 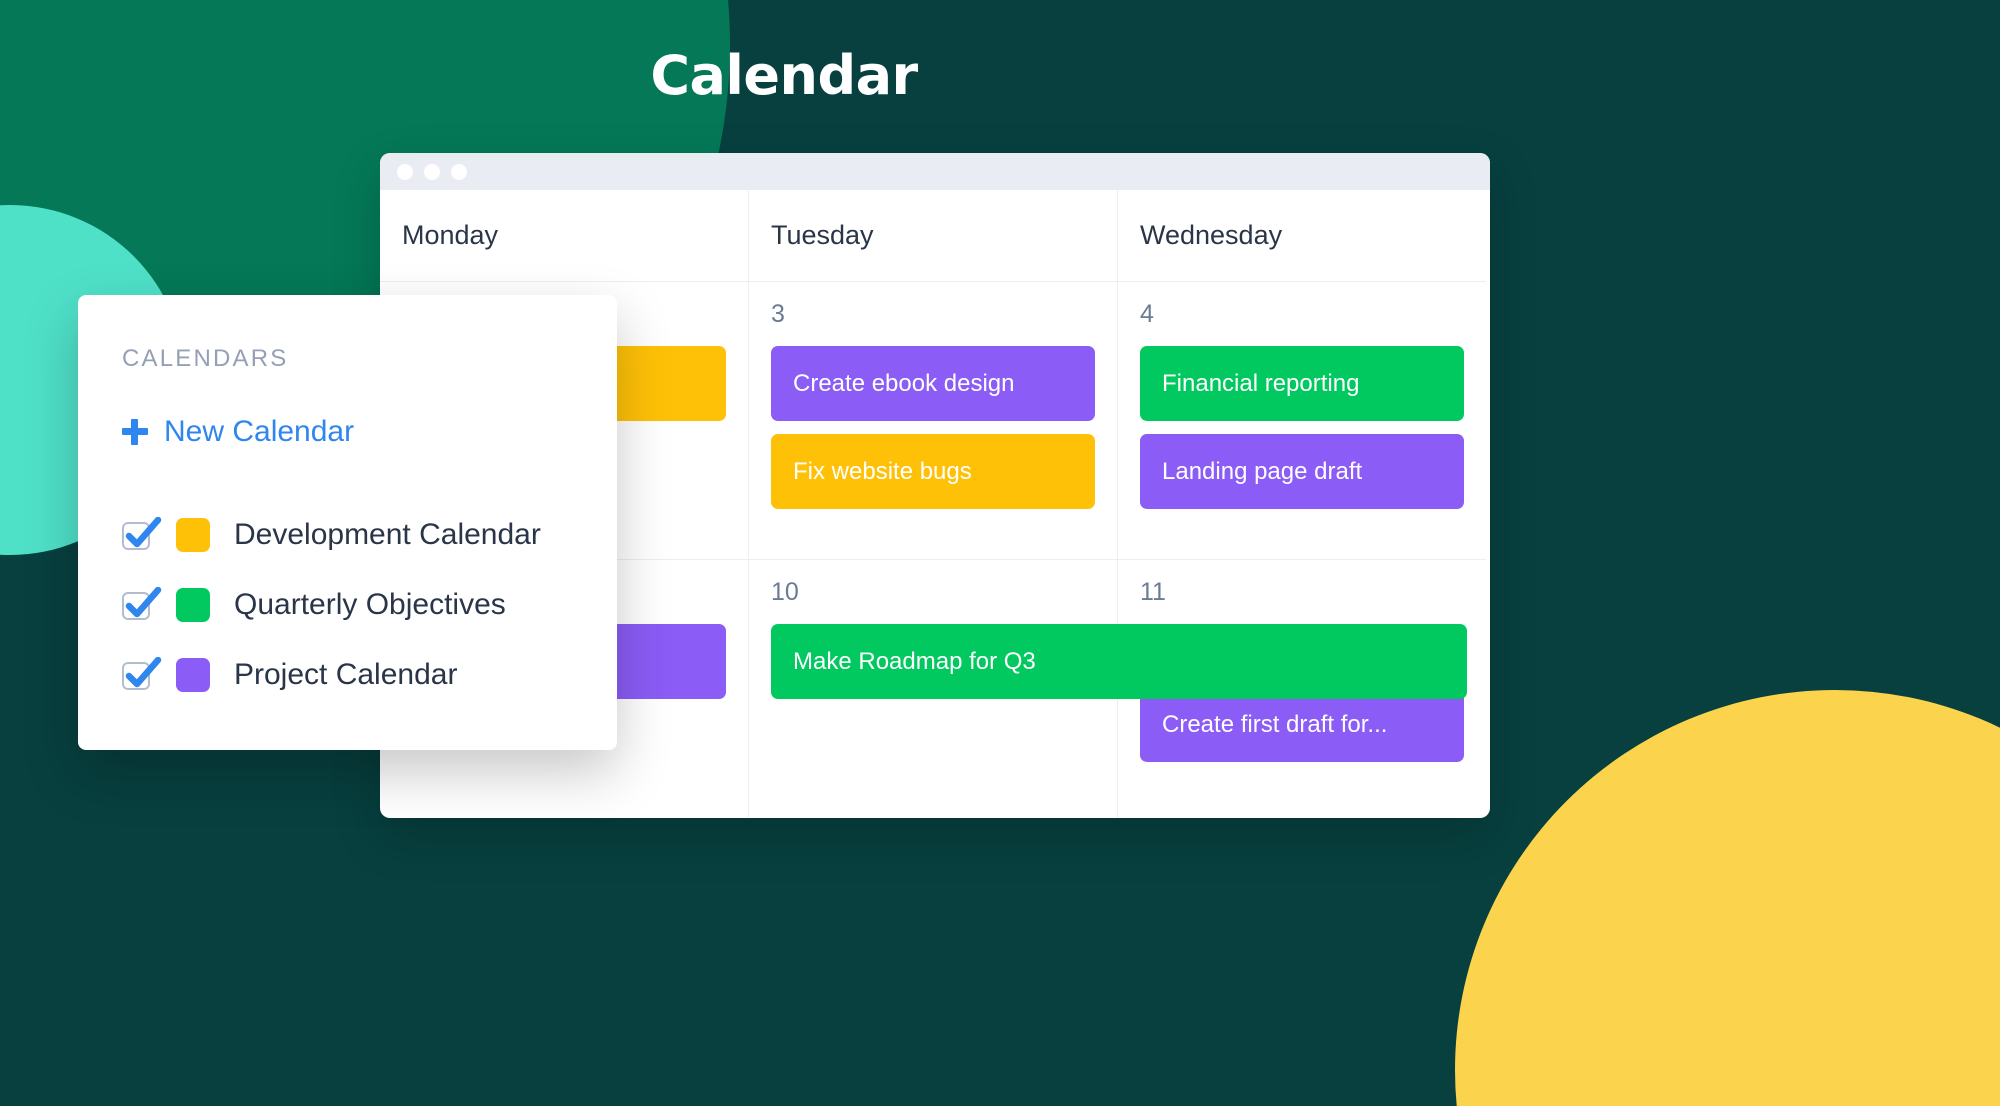 What do you see at coordinates (387, 534) in the screenshot?
I see `calendar-name: Development Calendar` at bounding box center [387, 534].